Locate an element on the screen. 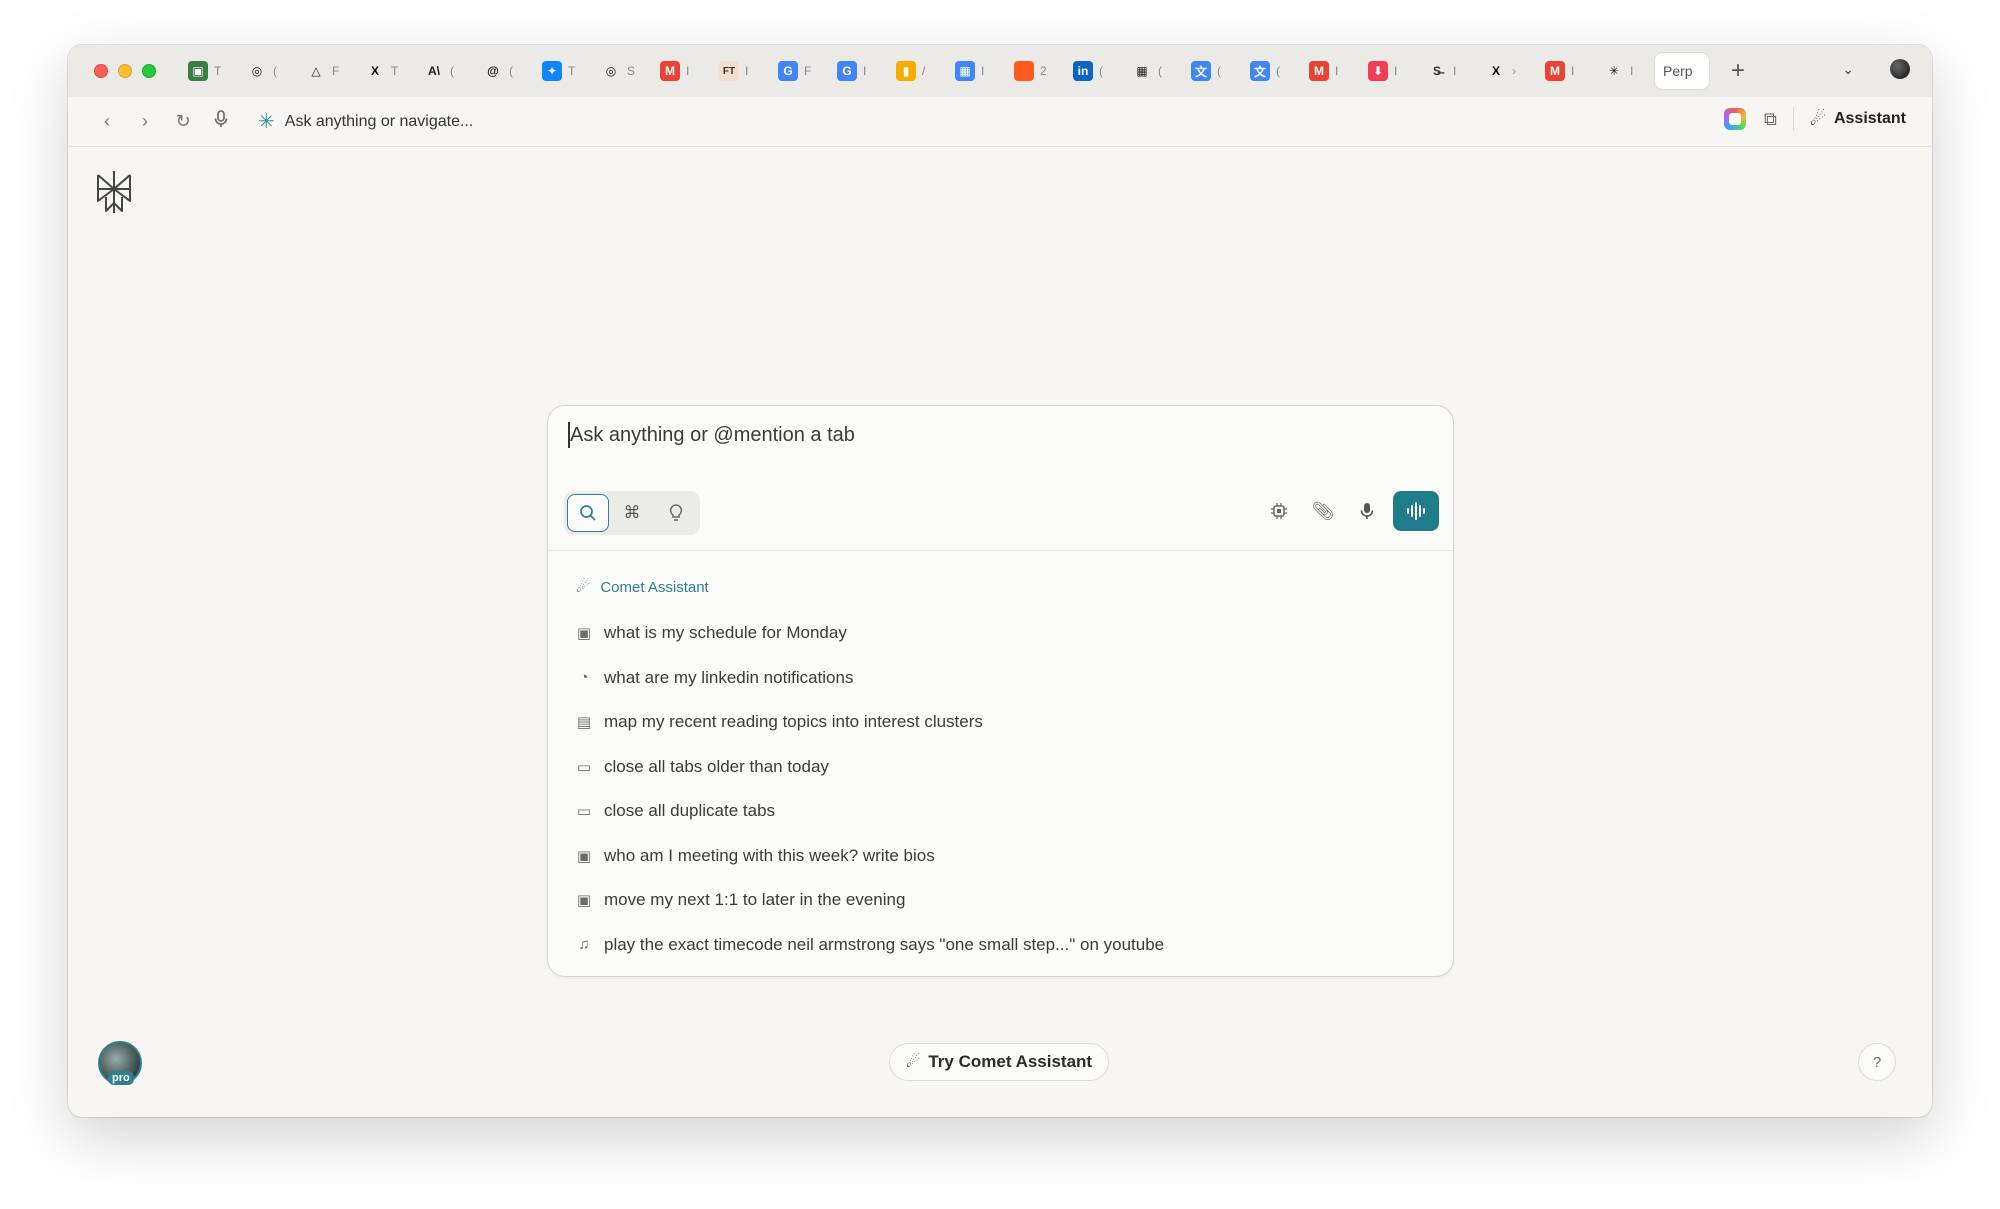  pocket-icon: ⬇ is located at coordinates (1378, 71).